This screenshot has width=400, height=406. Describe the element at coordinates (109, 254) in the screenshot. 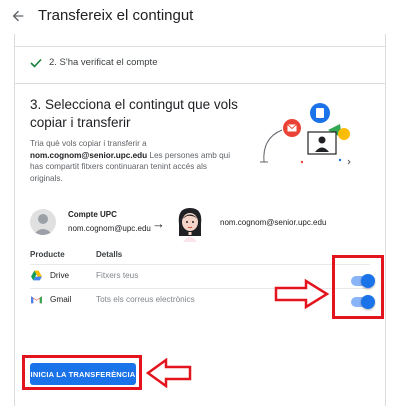

I see `column-header-details: Detalls` at that location.